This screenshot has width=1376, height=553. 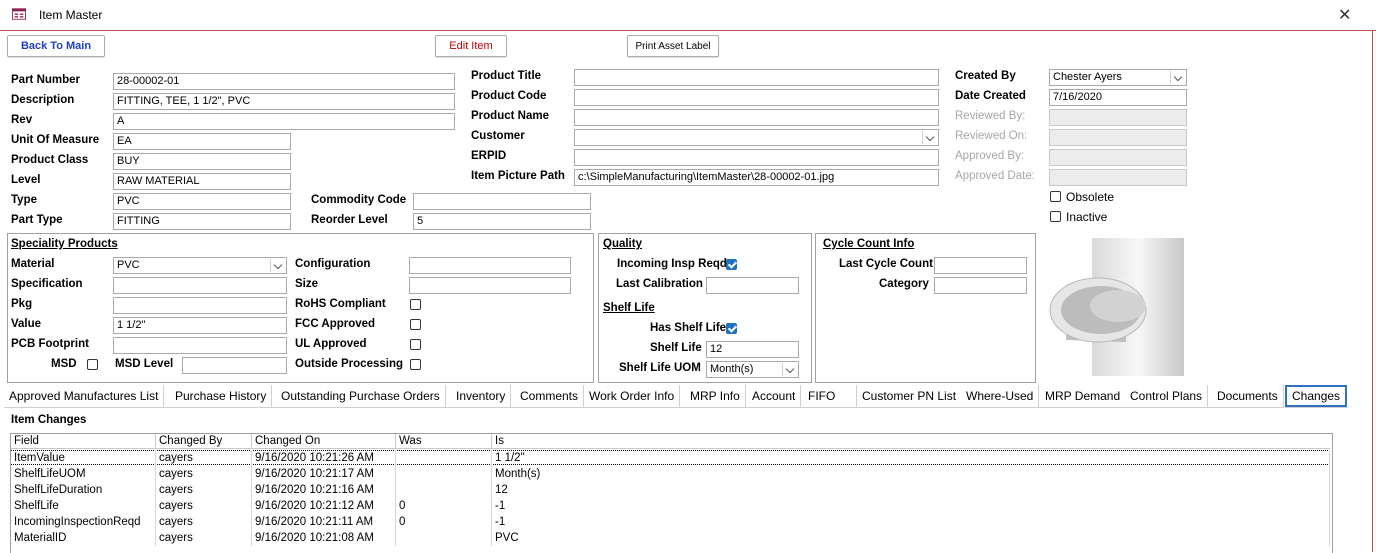 I want to click on product-code-field, so click(x=756, y=97).